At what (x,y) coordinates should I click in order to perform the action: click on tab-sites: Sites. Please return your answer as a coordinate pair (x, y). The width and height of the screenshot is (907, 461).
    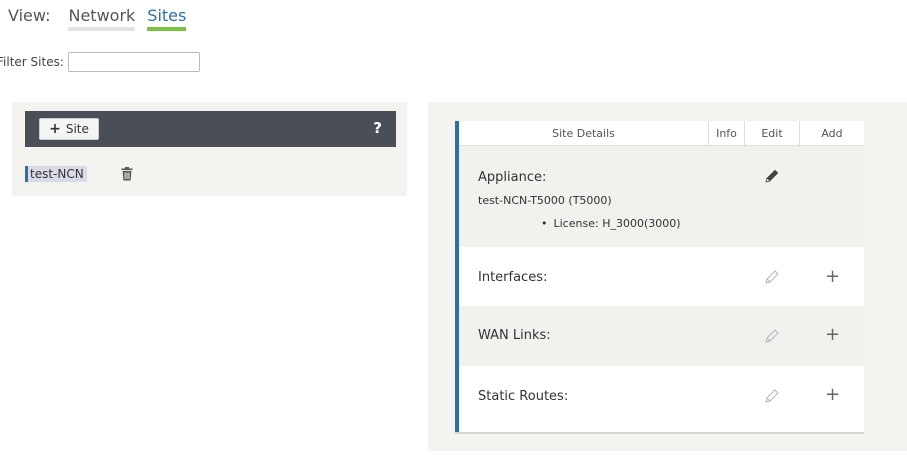
    Looking at the image, I should click on (167, 18).